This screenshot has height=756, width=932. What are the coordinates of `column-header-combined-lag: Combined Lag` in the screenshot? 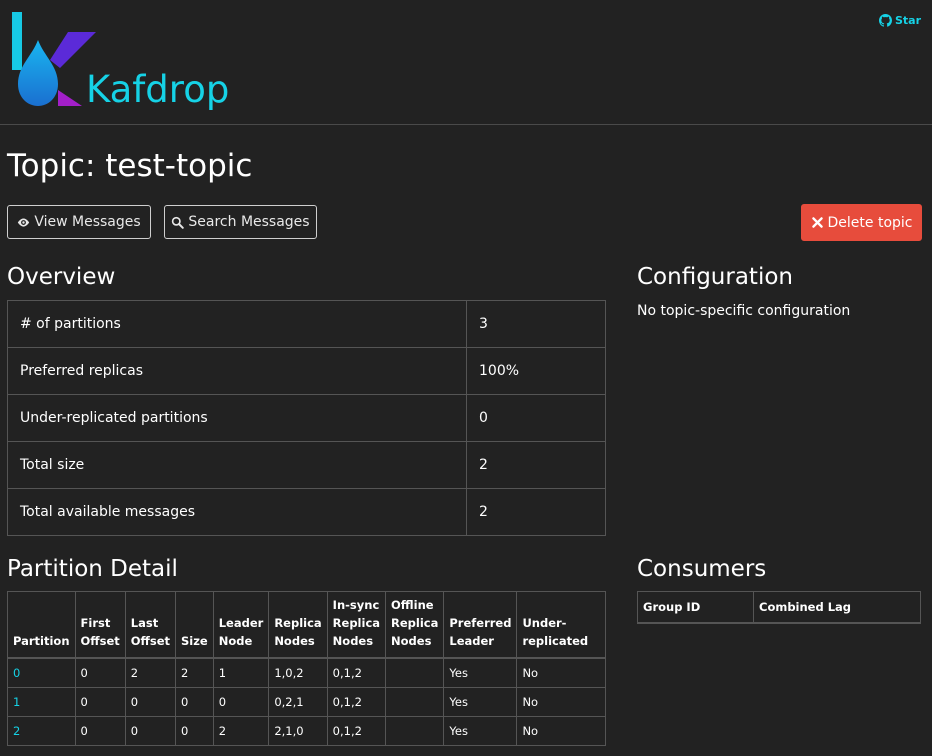 It's located at (837, 607).